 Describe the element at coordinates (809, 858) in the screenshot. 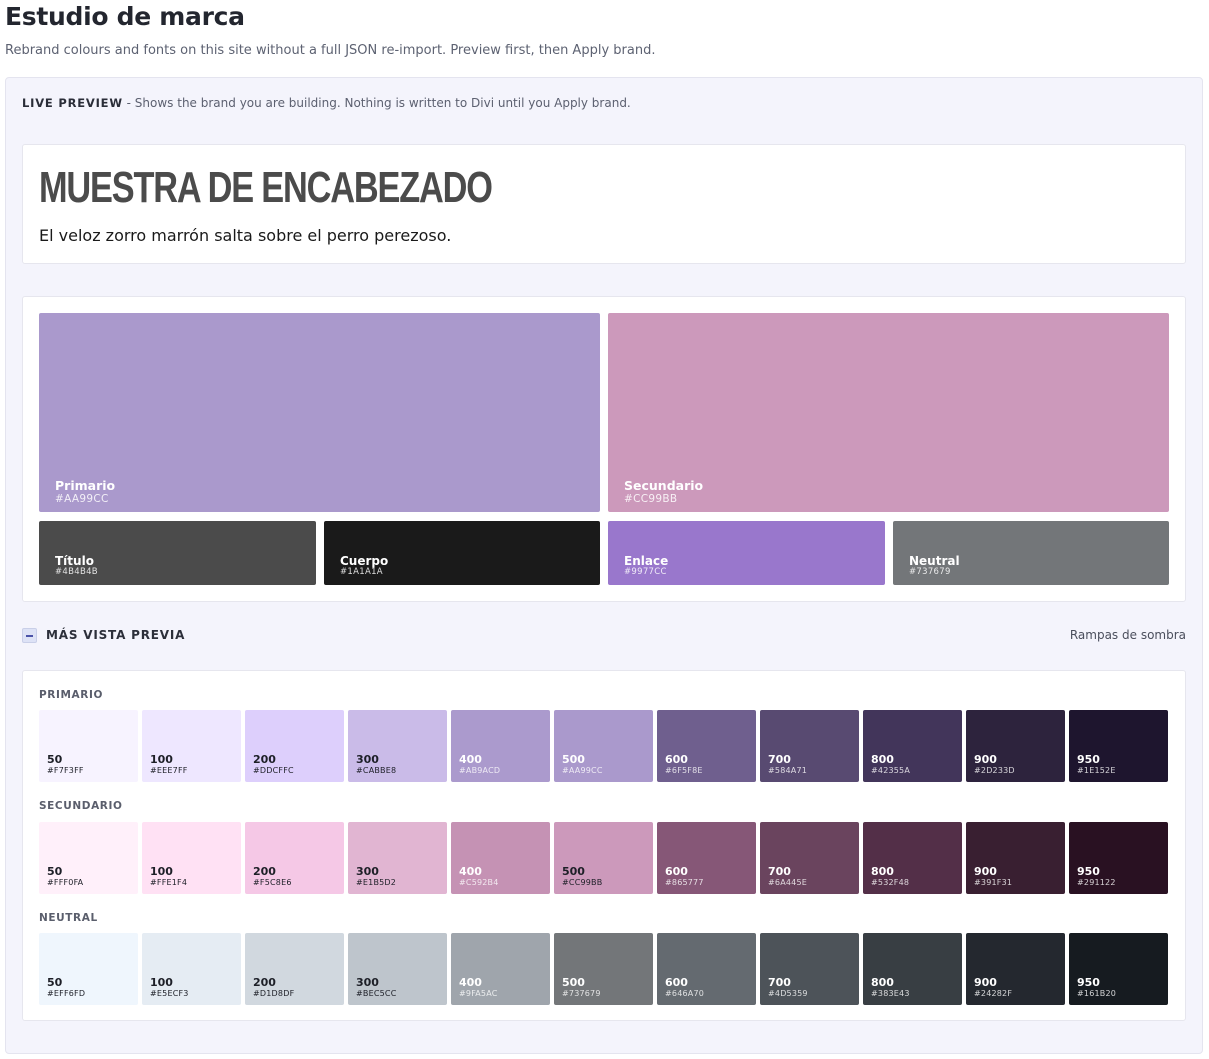

I see `shade-tile: 700 #6A445E` at that location.